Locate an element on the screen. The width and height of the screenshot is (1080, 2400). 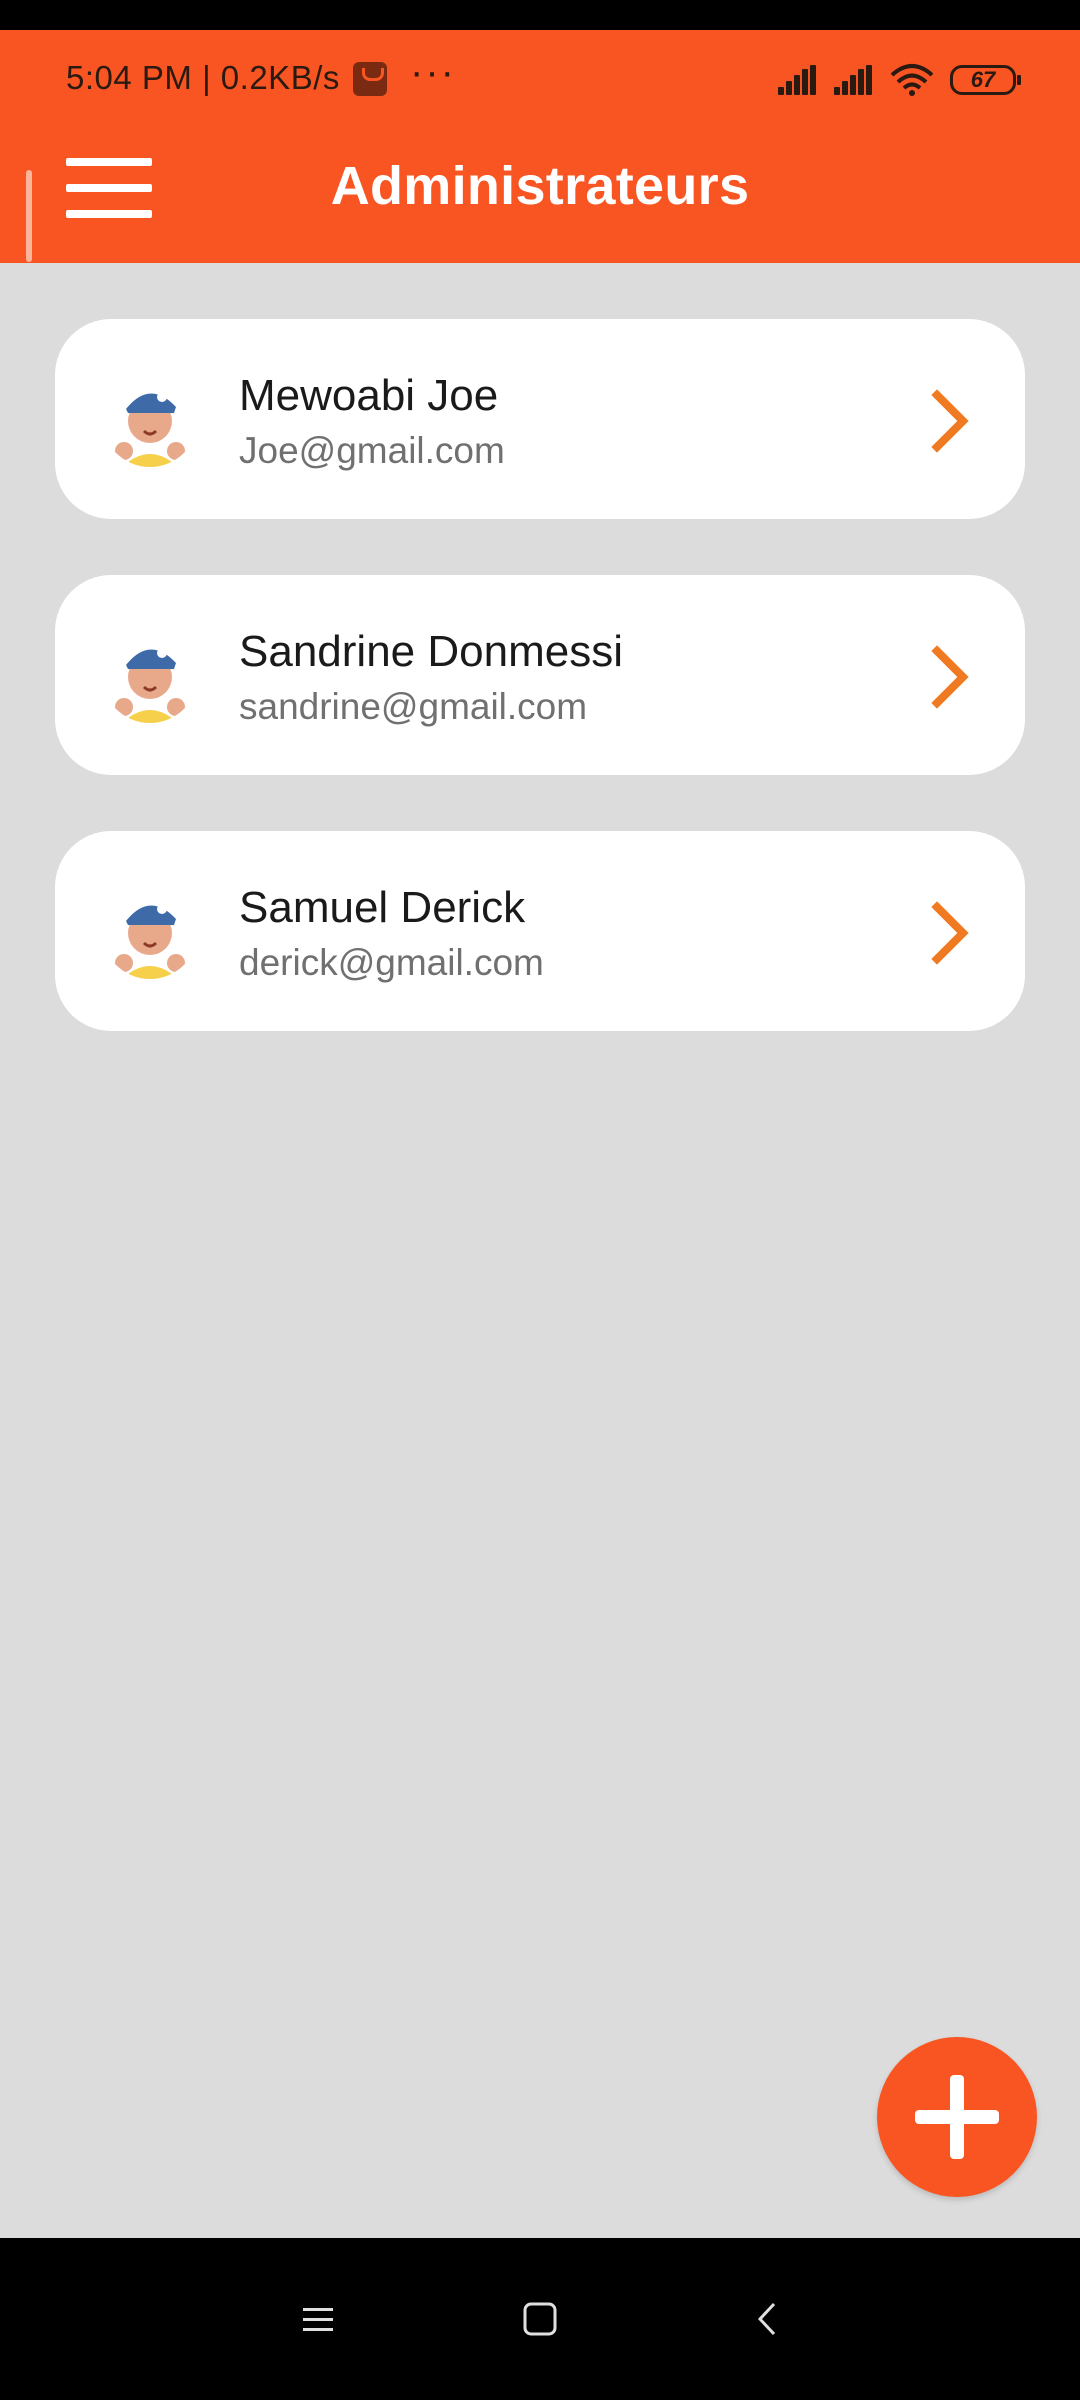
admin-card: Sandrine Donmessi sandrine@gmail.com is located at coordinates (540, 675).